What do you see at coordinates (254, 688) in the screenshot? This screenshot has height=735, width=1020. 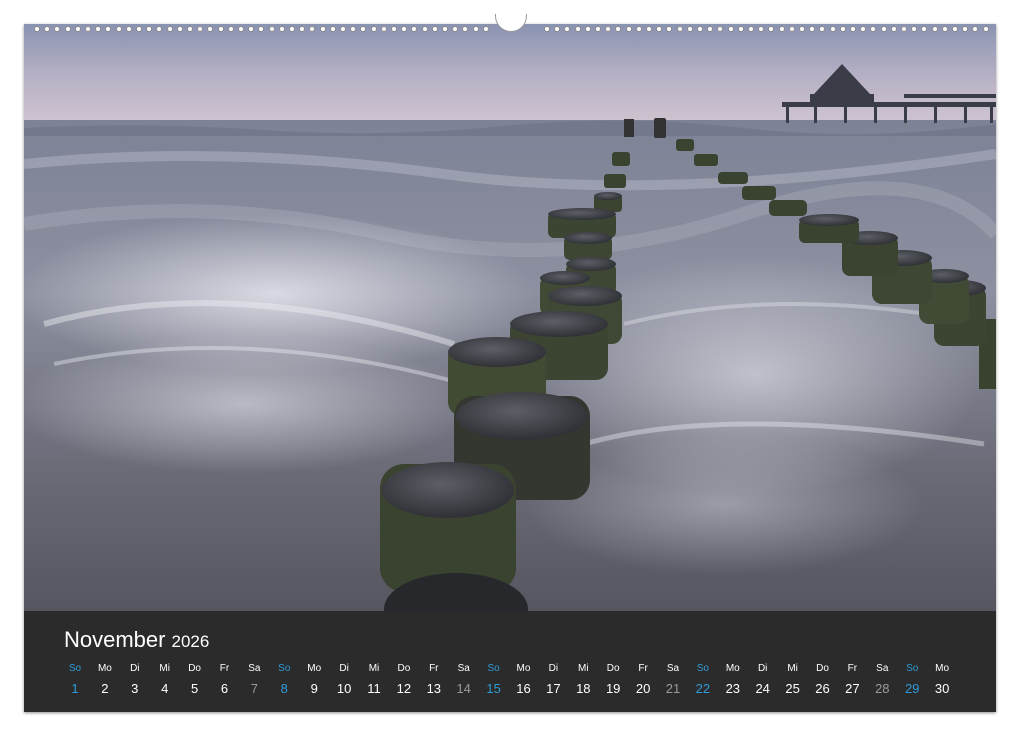 I see `day-number: 7` at bounding box center [254, 688].